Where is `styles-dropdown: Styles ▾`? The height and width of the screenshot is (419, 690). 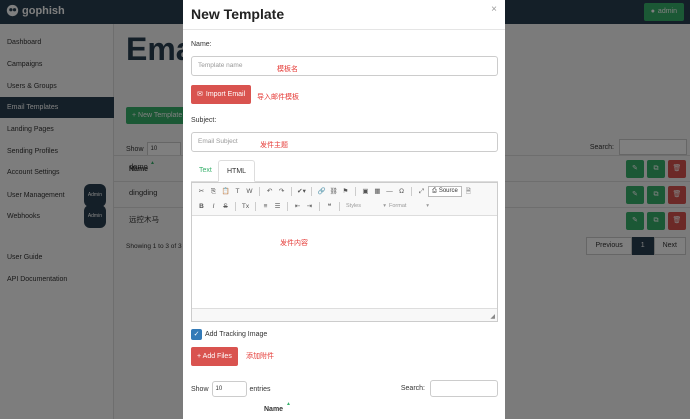 styles-dropdown: Styles ▾ is located at coordinates (365, 206).